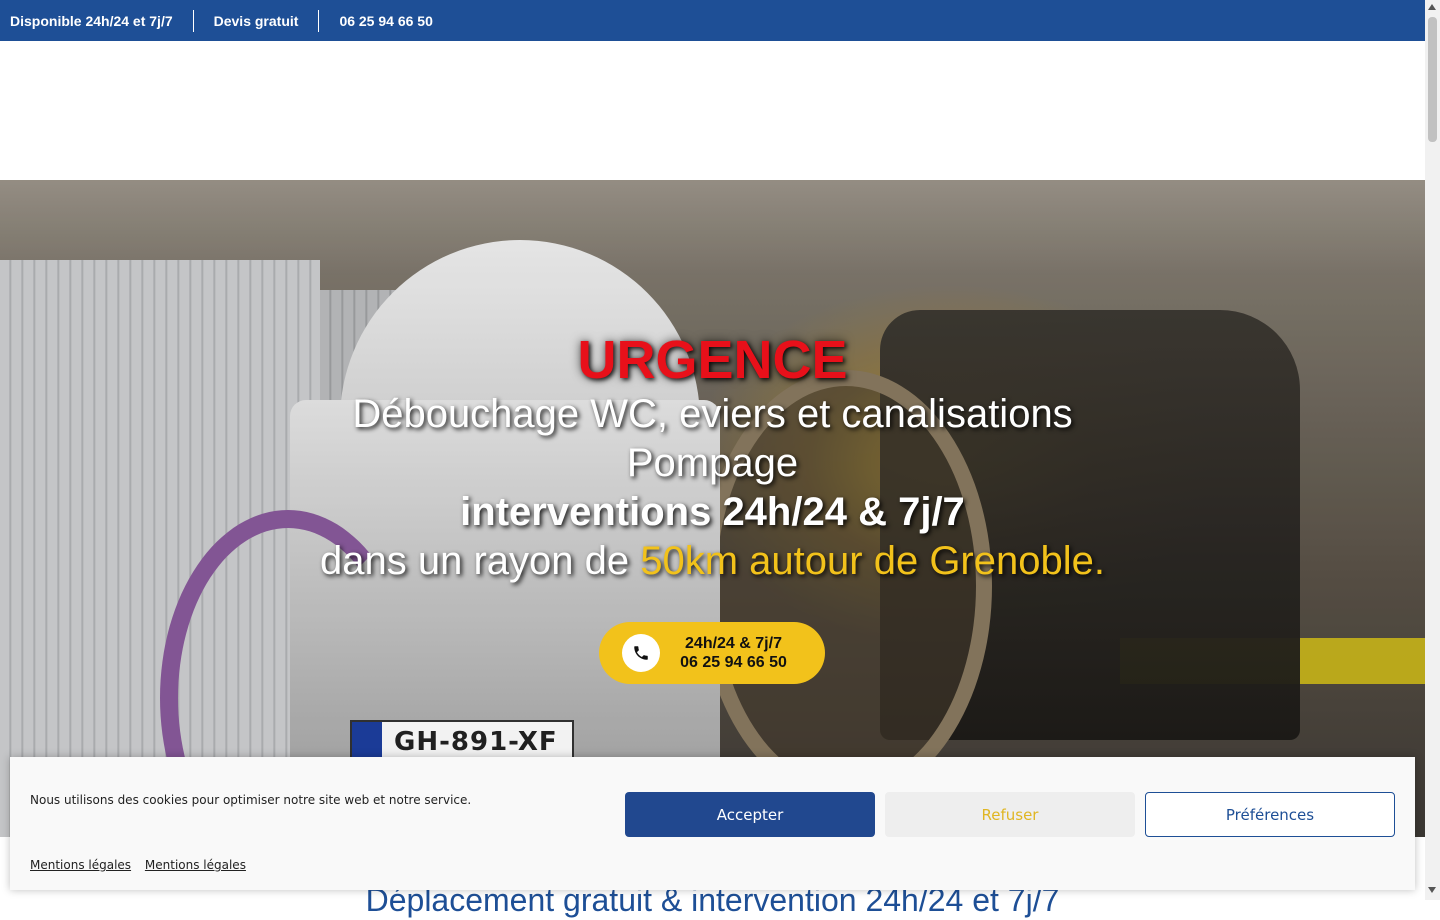  I want to click on hero-line-debouchage: Débouchage WC, eviers et canalisations, so click(712, 414).